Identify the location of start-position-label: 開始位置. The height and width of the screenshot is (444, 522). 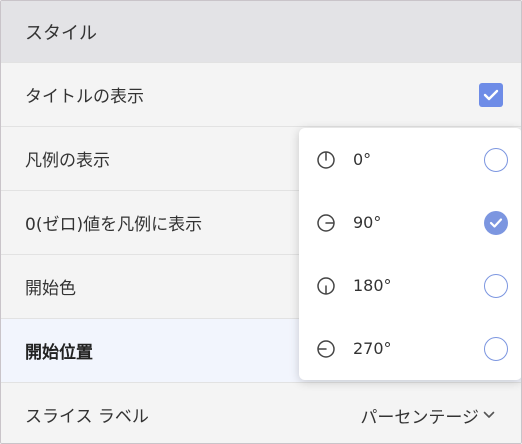
(59, 353).